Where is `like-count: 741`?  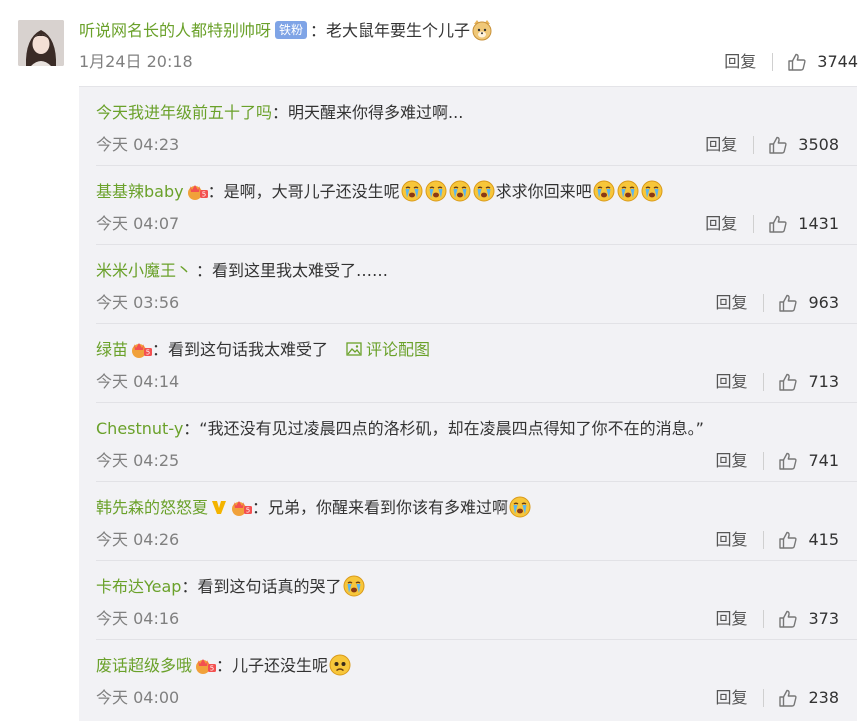
like-count: 741 is located at coordinates (823, 460).